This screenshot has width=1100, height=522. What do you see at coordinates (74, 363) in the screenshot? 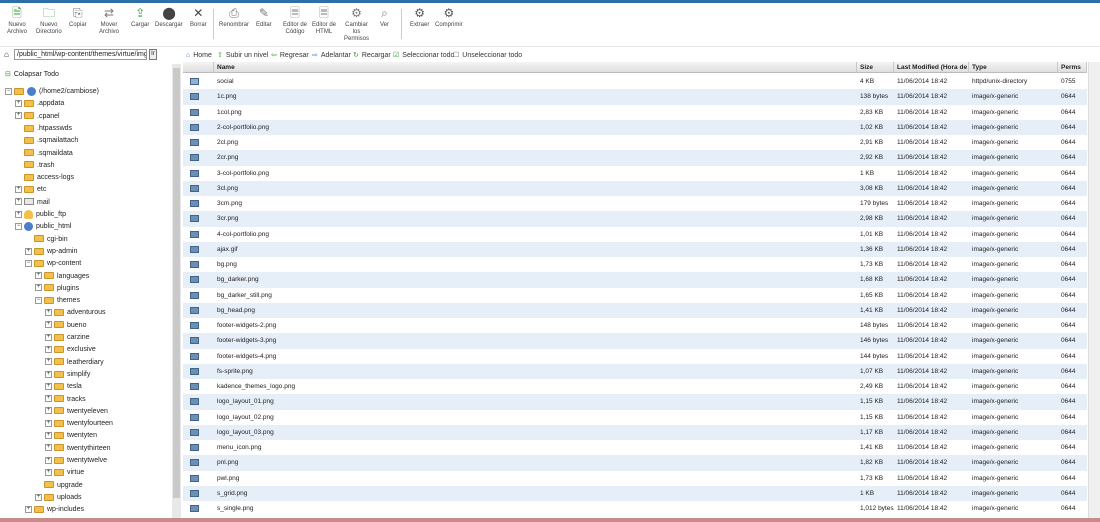
I see `tree-item: + leatherdiary` at bounding box center [74, 363].